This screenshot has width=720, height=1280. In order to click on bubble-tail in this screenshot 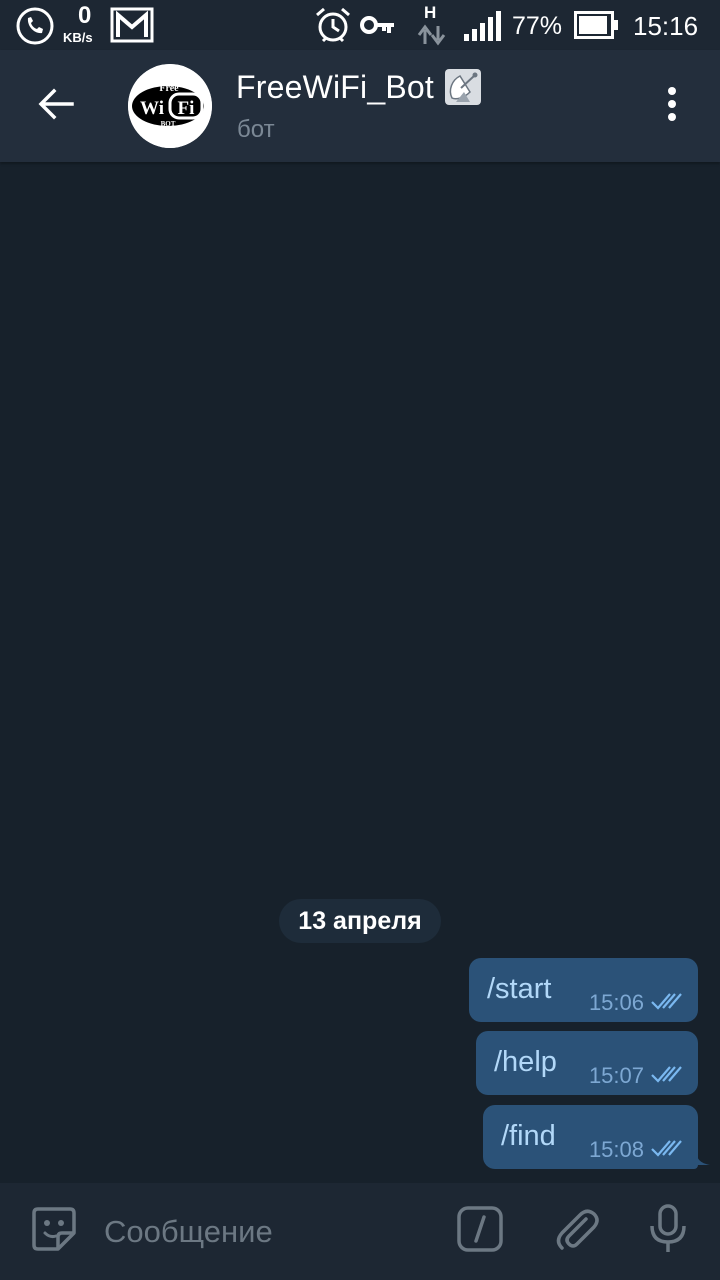, I will do `click(703, 1159)`.